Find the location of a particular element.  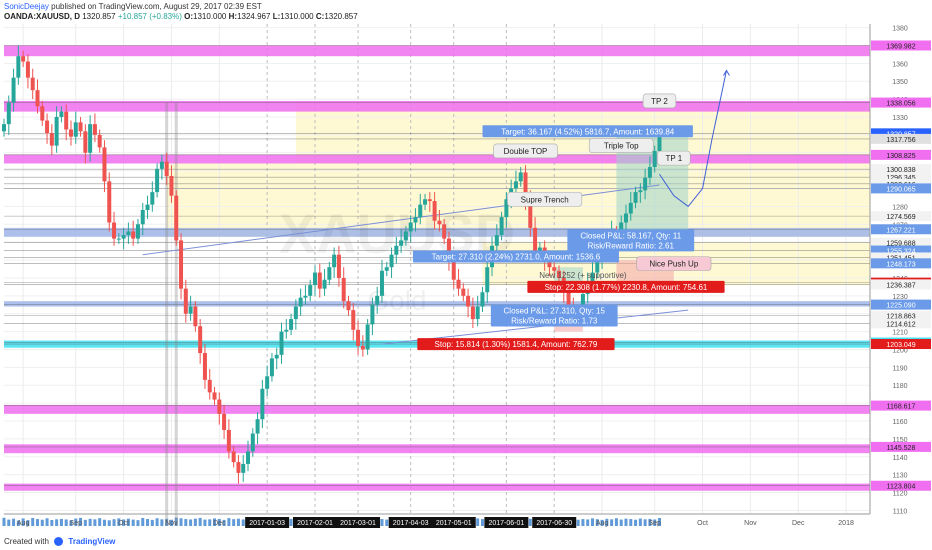

annotation: TP 2 is located at coordinates (659, 101).